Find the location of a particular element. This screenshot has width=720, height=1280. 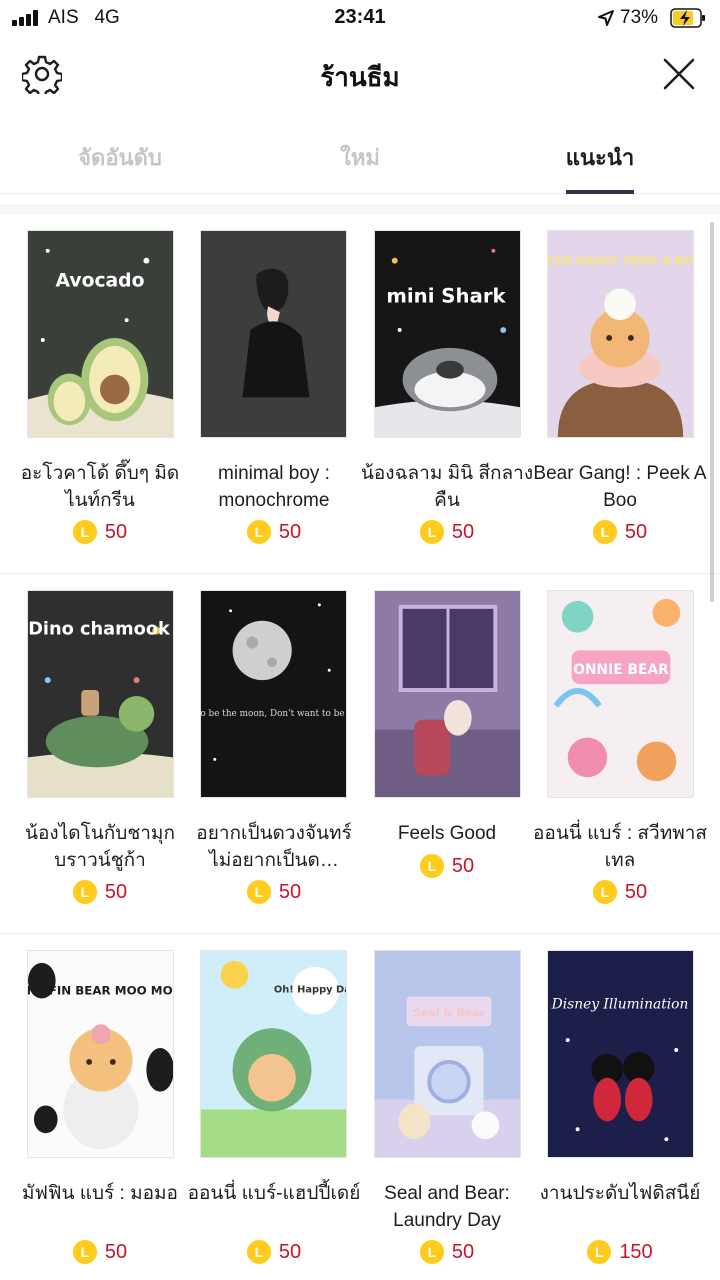

theme-art-text: Dino chamook is located at coordinates (99, 629).